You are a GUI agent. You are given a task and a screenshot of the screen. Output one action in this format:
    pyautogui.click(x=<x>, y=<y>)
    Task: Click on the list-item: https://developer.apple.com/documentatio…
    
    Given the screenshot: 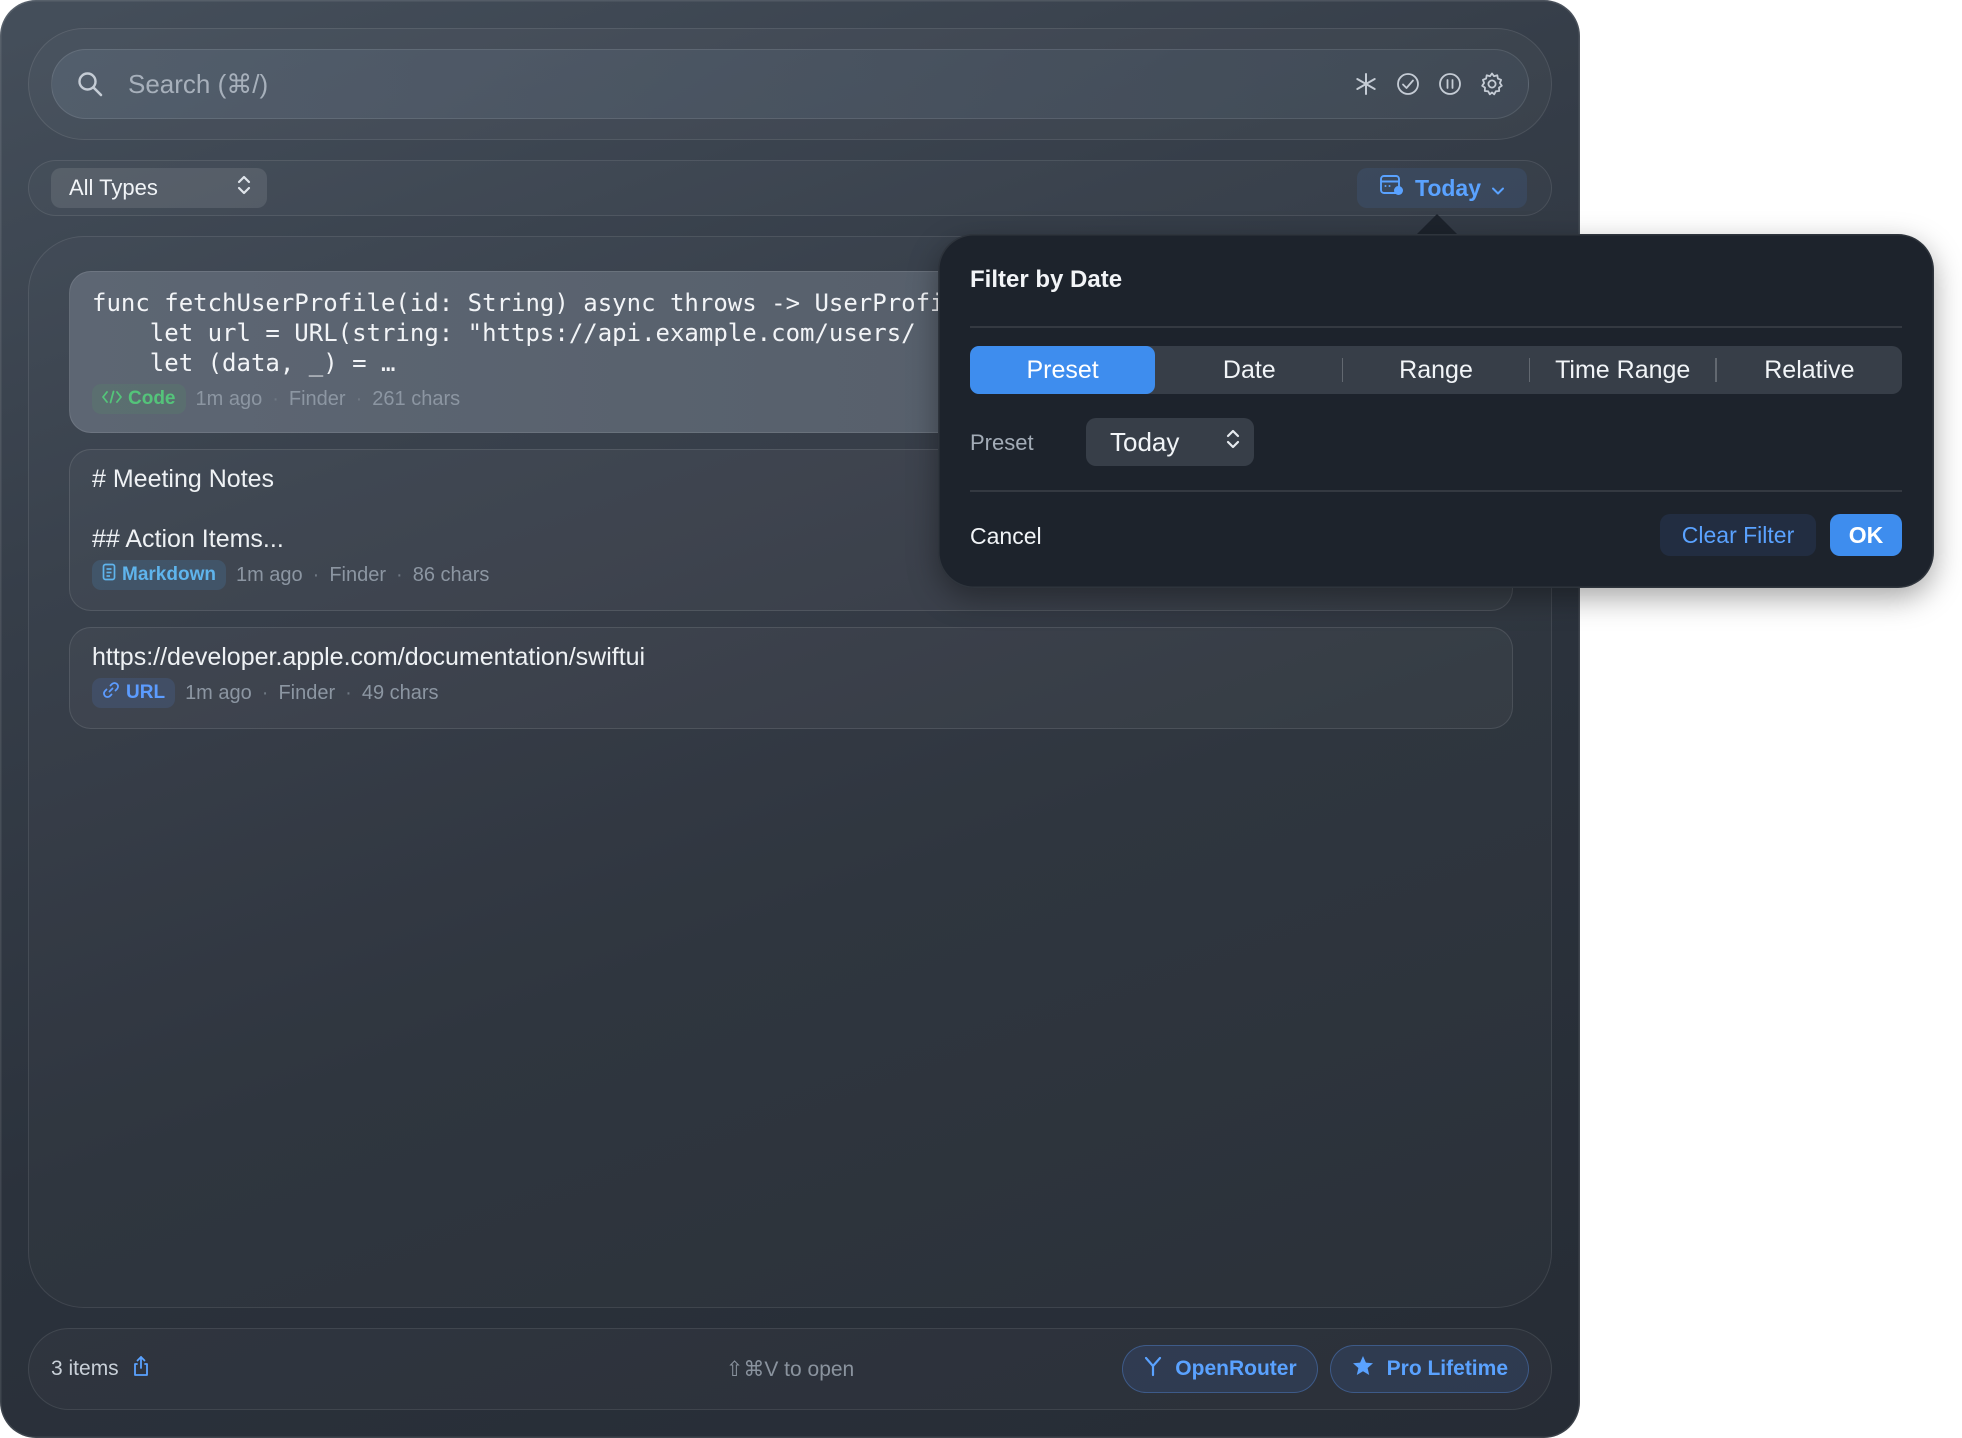 What is the action you would take?
    pyautogui.click(x=791, y=678)
    